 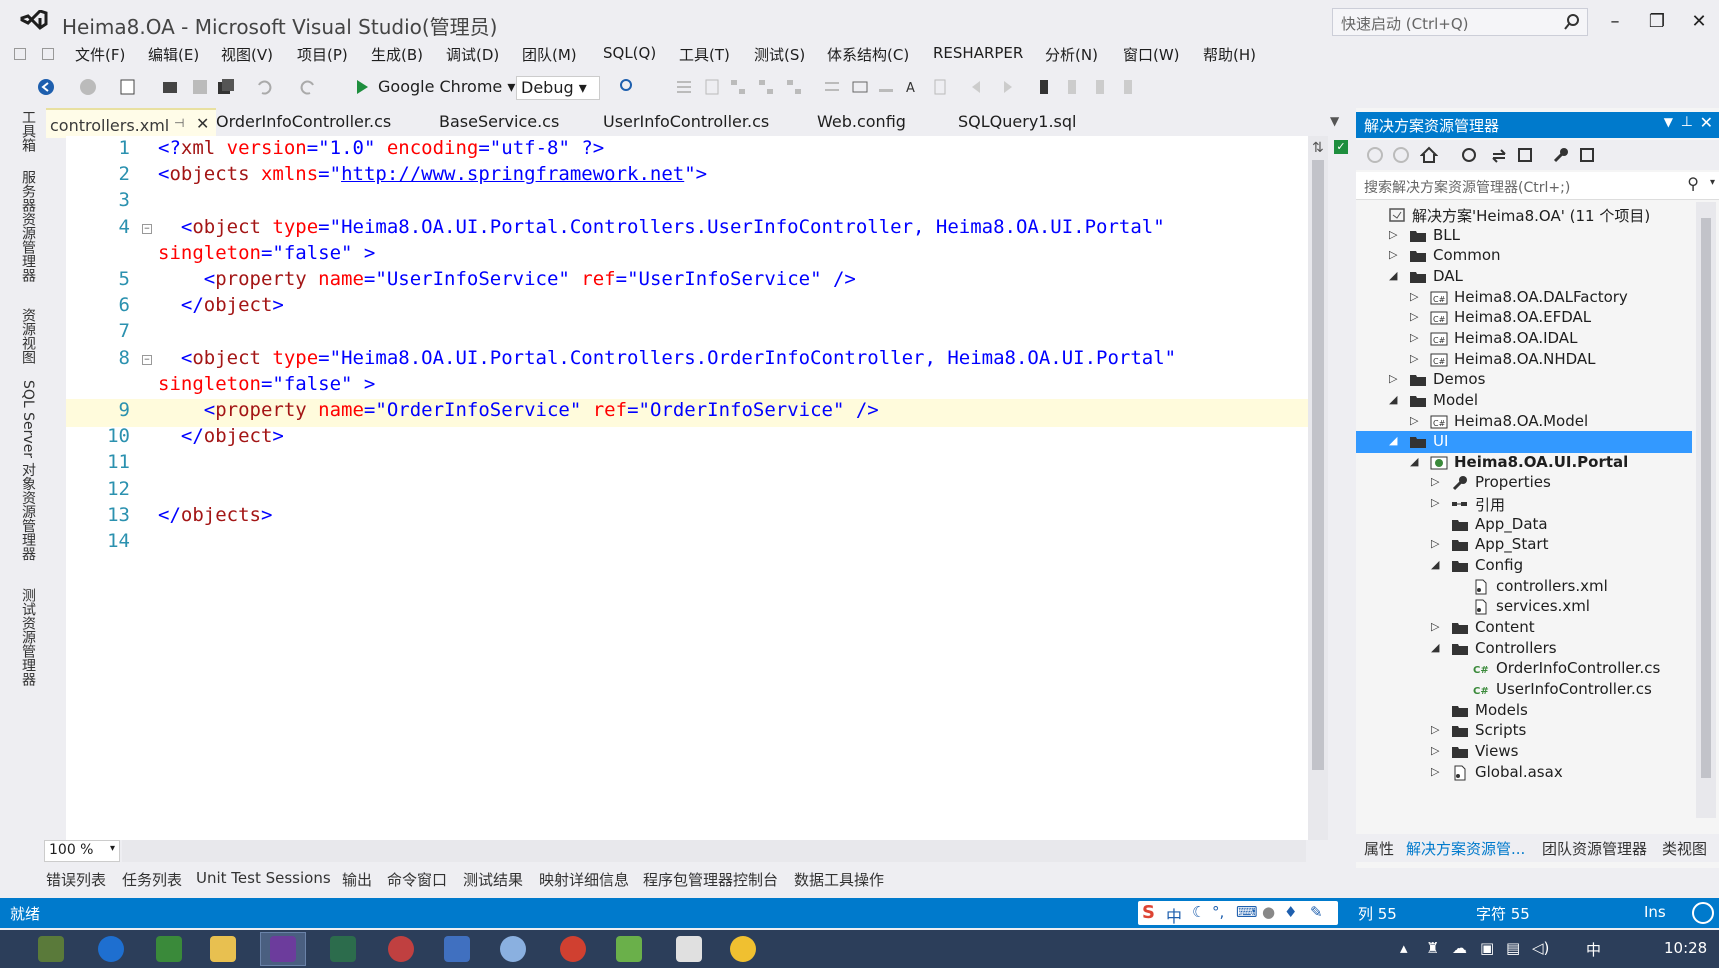 I want to click on tree-item: ▷ Scripts, so click(x=1524, y=731).